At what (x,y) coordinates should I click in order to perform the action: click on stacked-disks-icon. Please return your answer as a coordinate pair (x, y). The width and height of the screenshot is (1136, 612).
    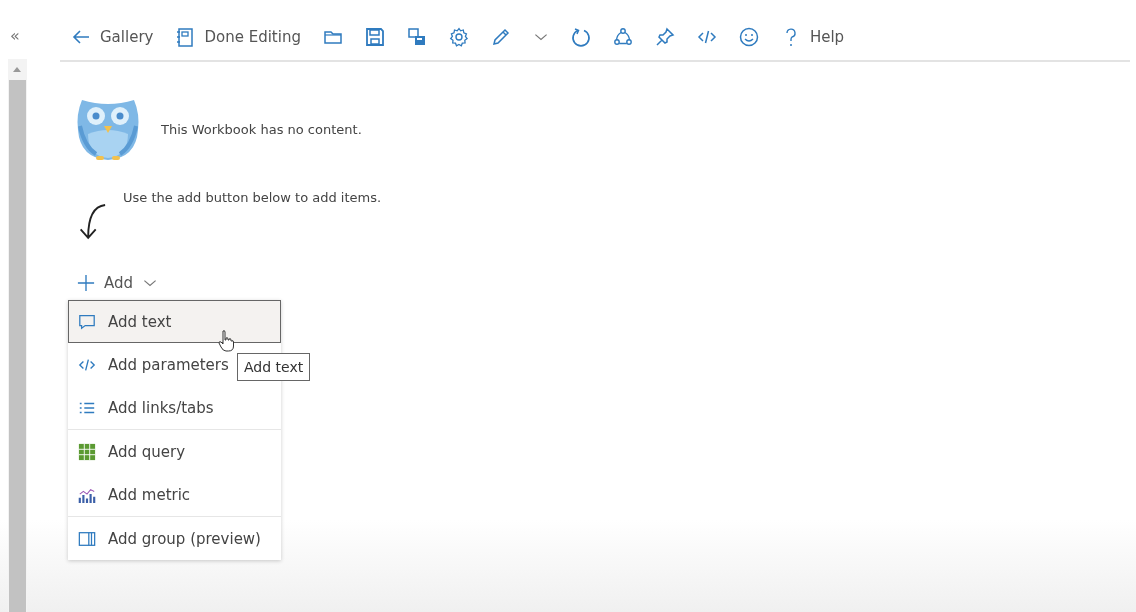
    Looking at the image, I should click on (416, 37).